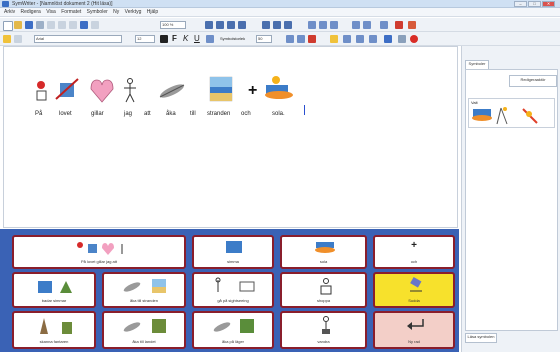 The width and height of the screenshot is (560, 352). What do you see at coordinates (210, 39) in the screenshot?
I see `line-spacing-icon` at bounding box center [210, 39].